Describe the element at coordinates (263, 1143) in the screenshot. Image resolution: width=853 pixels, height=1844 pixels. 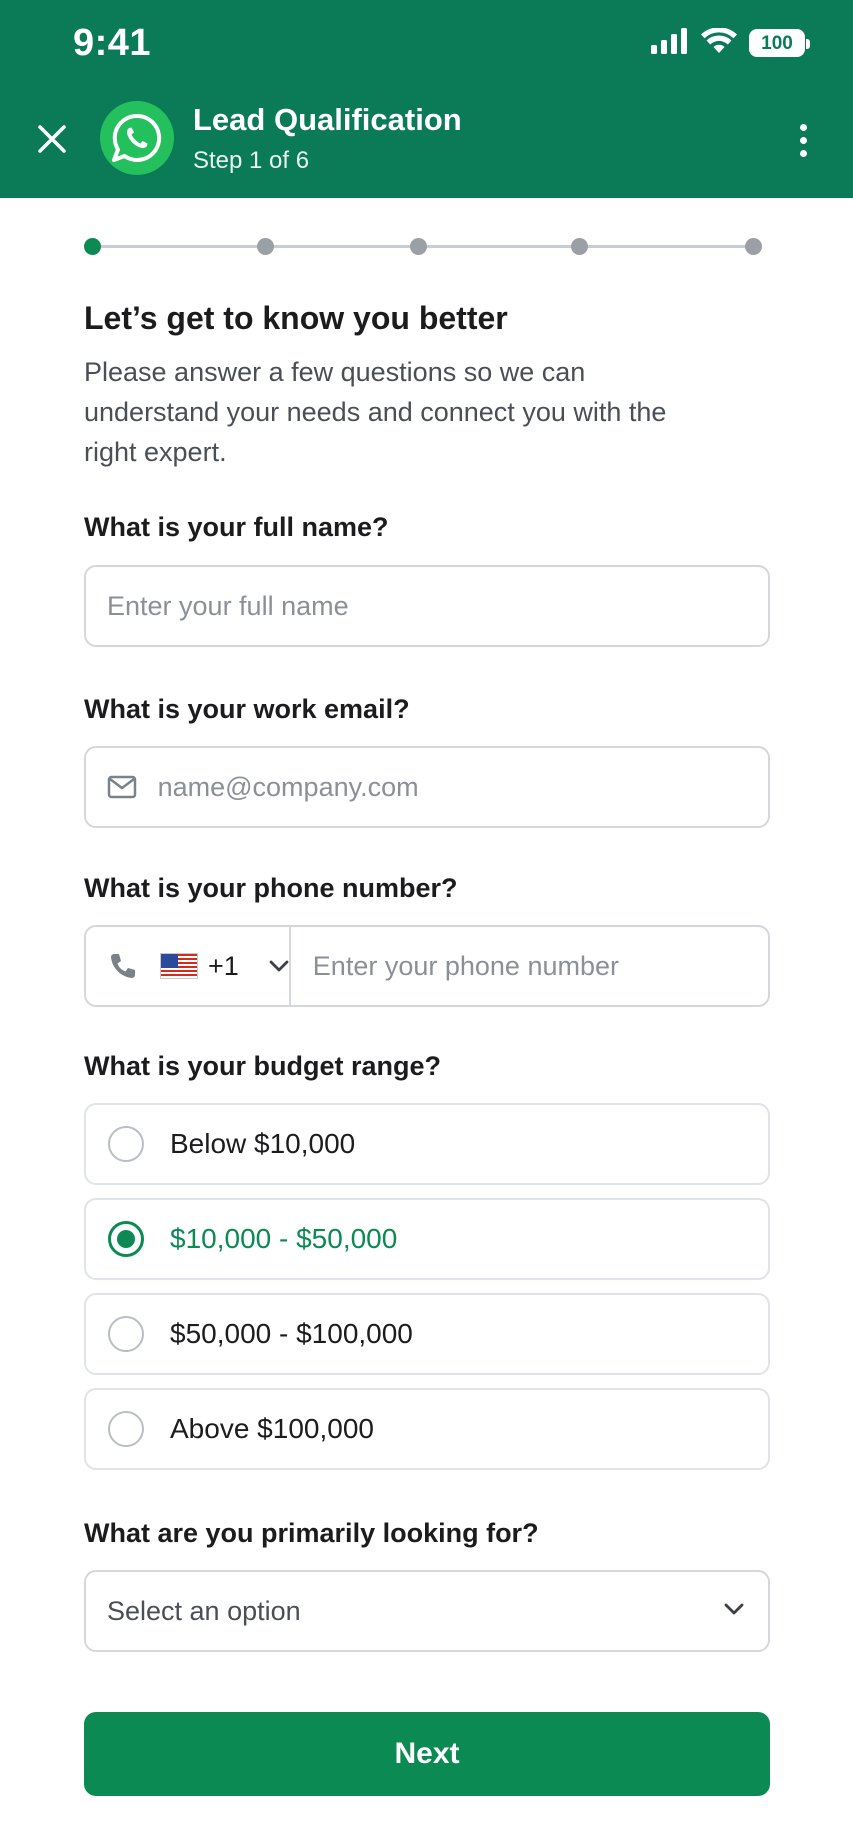
I see `budget-option-label: Below $10,000` at that location.